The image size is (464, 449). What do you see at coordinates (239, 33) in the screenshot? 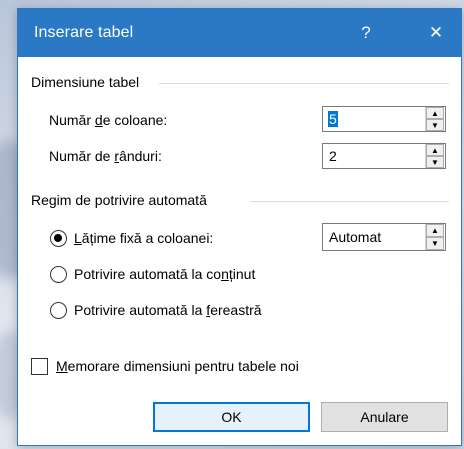
I see `title-bar: Inserare tabel ? ✕` at bounding box center [239, 33].